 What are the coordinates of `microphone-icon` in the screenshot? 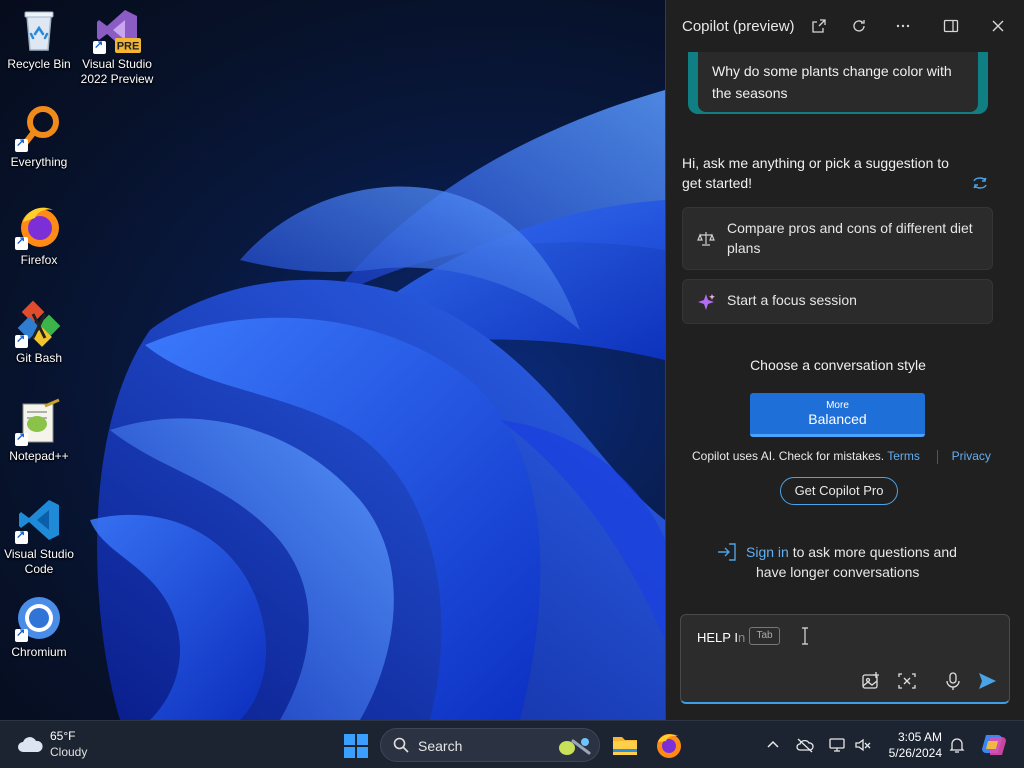 It's located at (953, 681).